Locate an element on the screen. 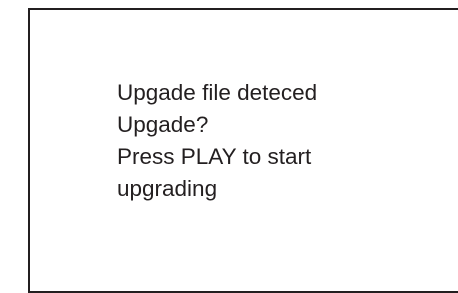 This screenshot has height=293, width=458. upgrading-instruction-text: upgrading is located at coordinates (167, 188).